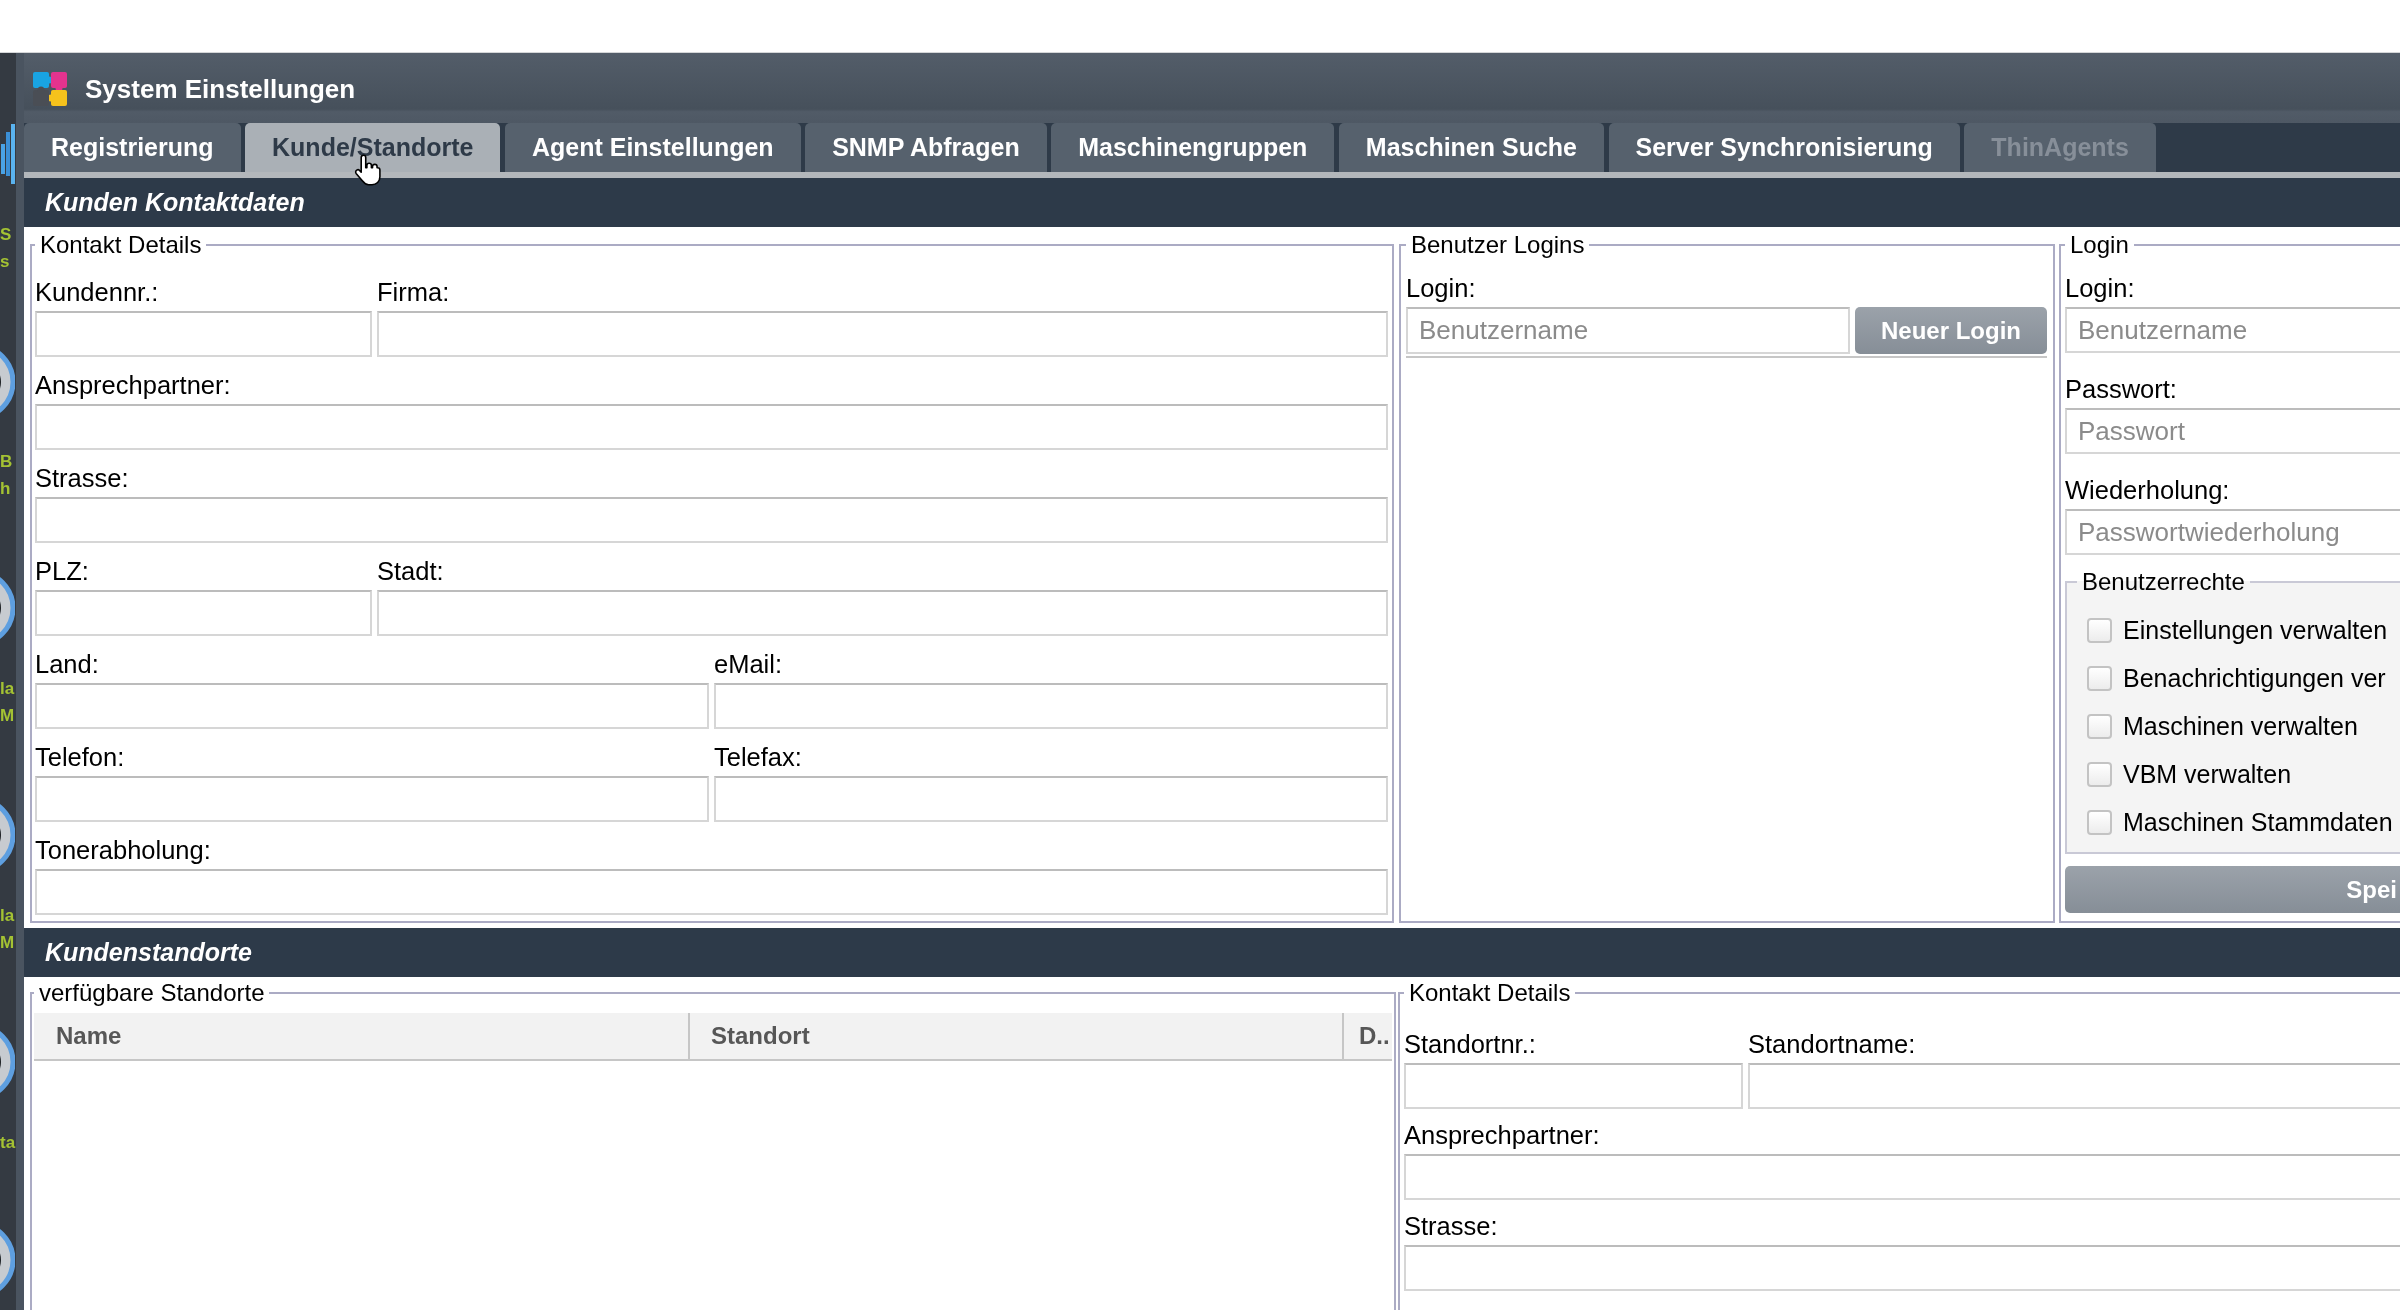 The width and height of the screenshot is (2400, 1310). Describe the element at coordinates (2163, 582) in the screenshot. I see `panel-legend: Benutzerrechte` at that location.